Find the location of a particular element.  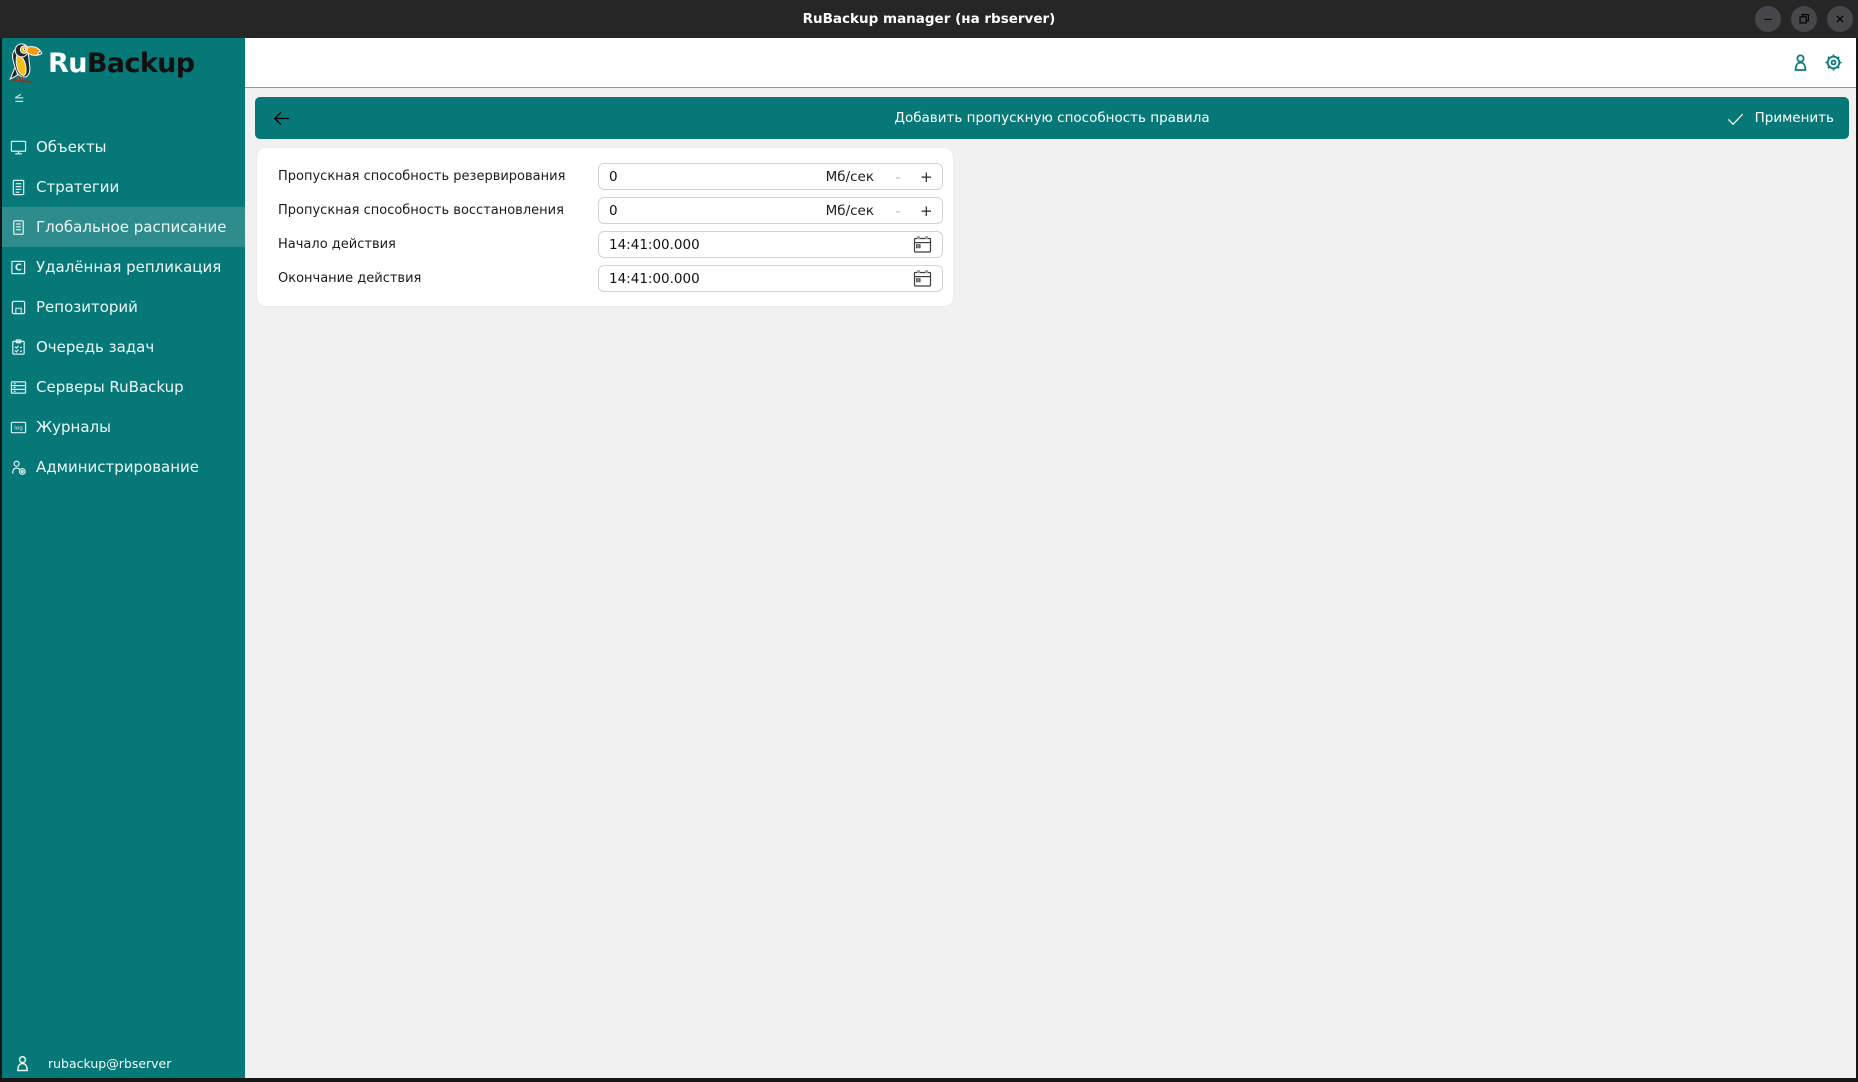

field-label: Пропускная способность восстановления is located at coordinates (421, 210).